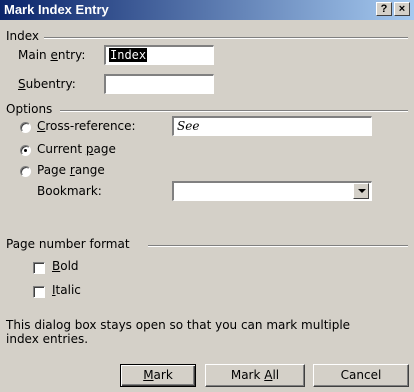 This screenshot has width=414, height=392. Describe the element at coordinates (71, 170) in the screenshot. I see `page-range-label: Page range` at that location.